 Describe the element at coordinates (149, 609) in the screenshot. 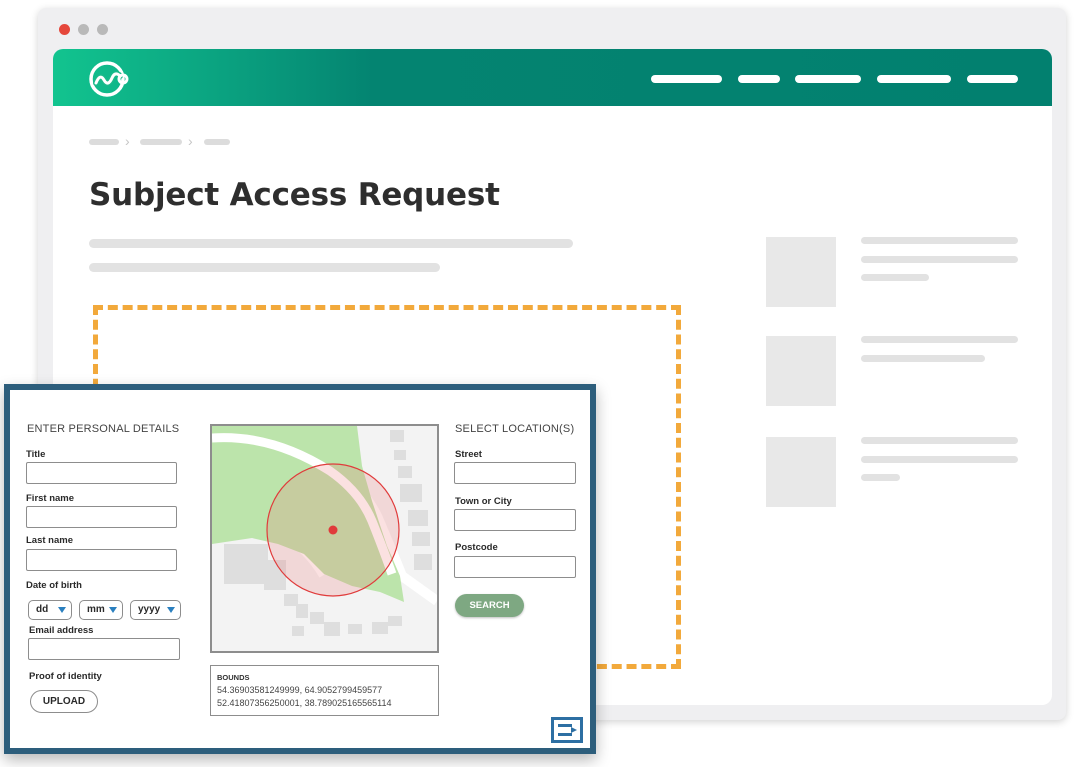

I see `dob-year-value: yyyy` at that location.